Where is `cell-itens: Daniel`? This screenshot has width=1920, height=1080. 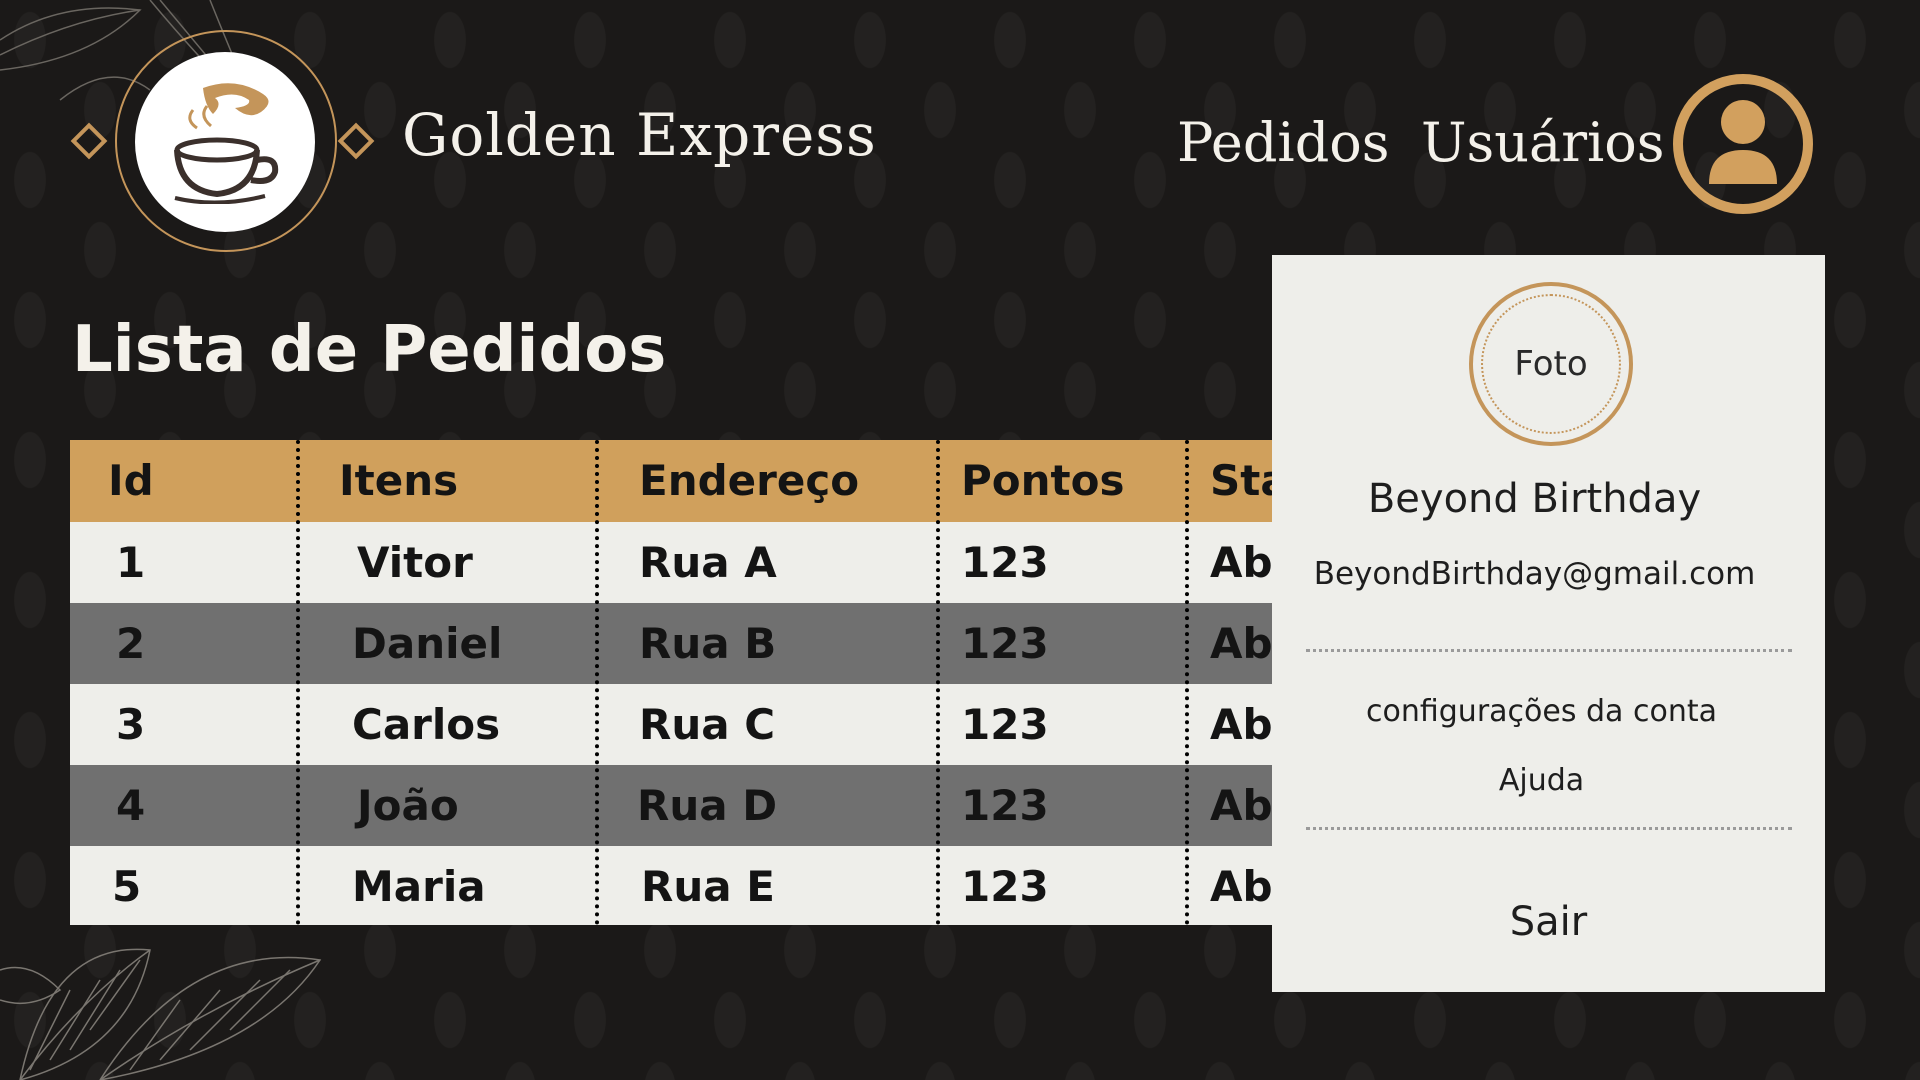
cell-itens: Daniel is located at coordinates (427, 643).